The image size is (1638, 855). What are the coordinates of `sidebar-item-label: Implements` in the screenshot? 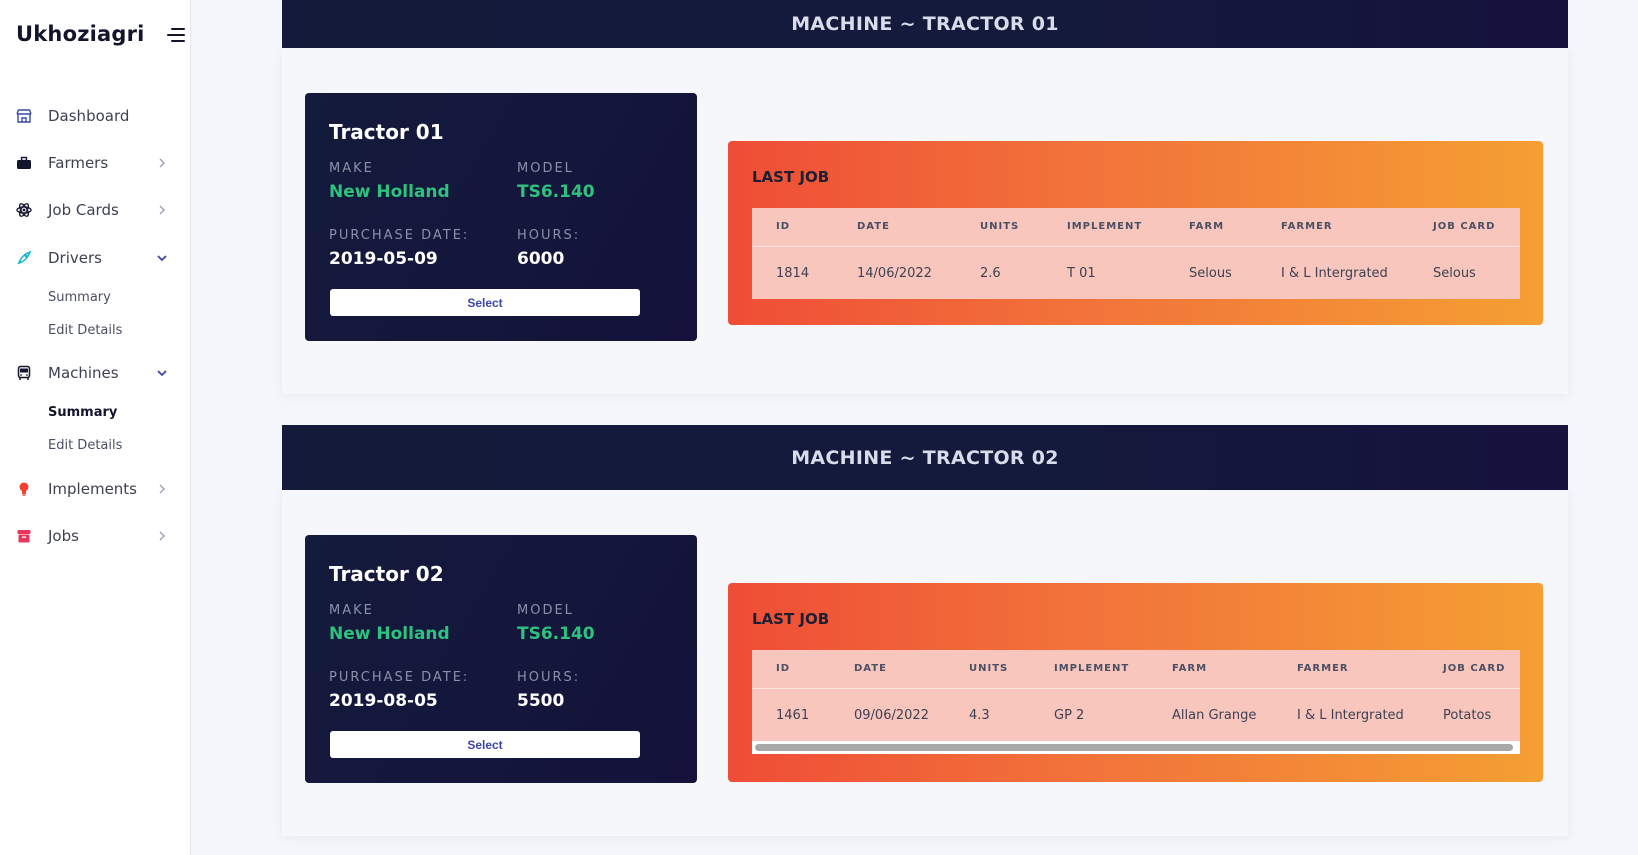 It's located at (92, 489).